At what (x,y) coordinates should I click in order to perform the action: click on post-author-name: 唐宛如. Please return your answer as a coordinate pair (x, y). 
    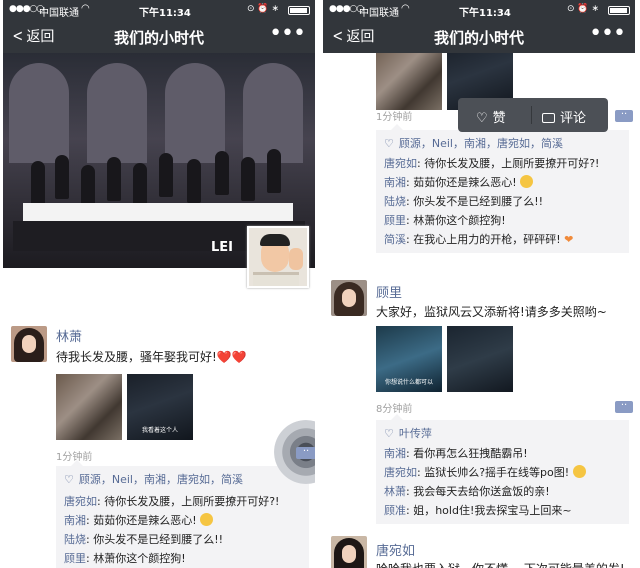
    Looking at the image, I should click on (395, 549).